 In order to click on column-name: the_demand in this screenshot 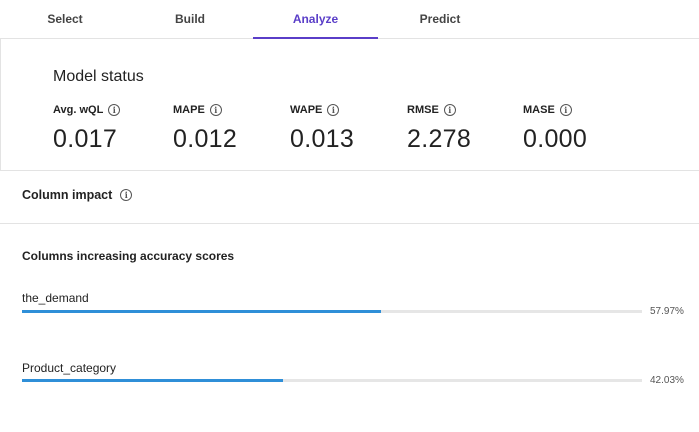, I will do `click(55, 298)`.